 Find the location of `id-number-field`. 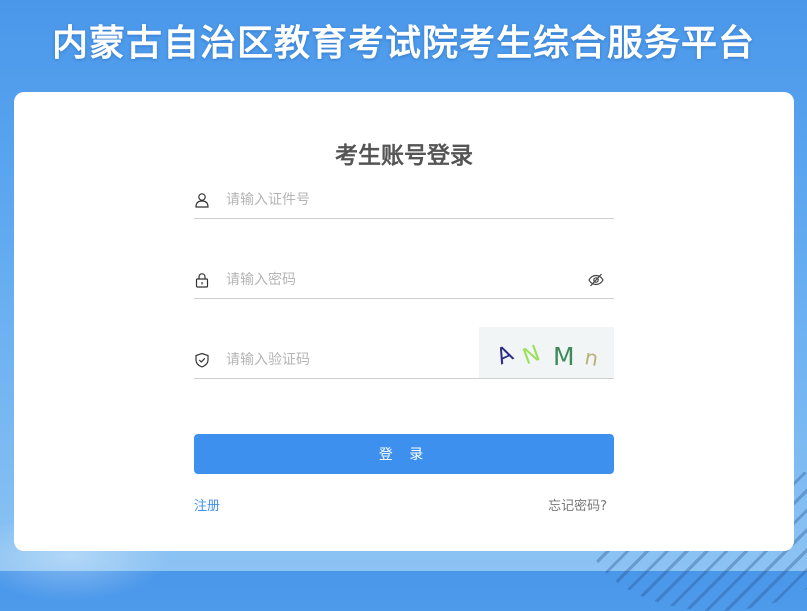

id-number-field is located at coordinates (404, 200).